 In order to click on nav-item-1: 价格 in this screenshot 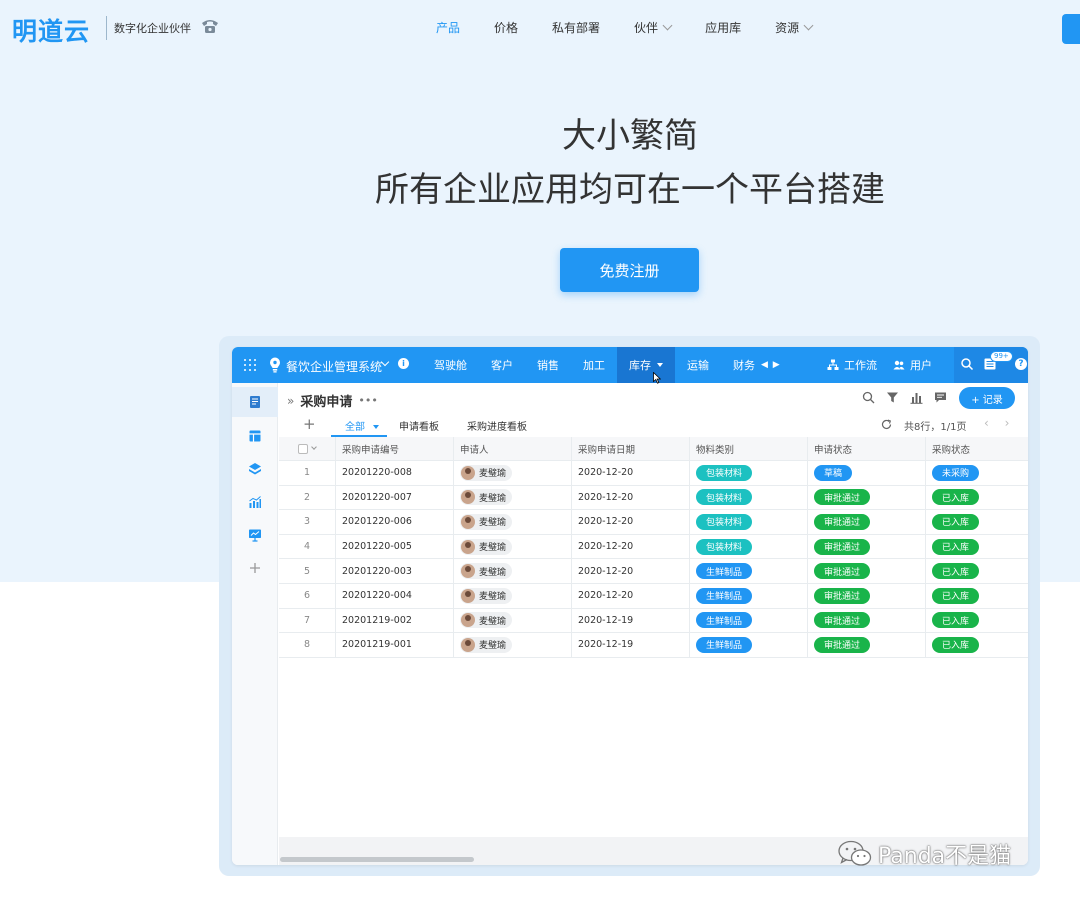, I will do `click(506, 27)`.